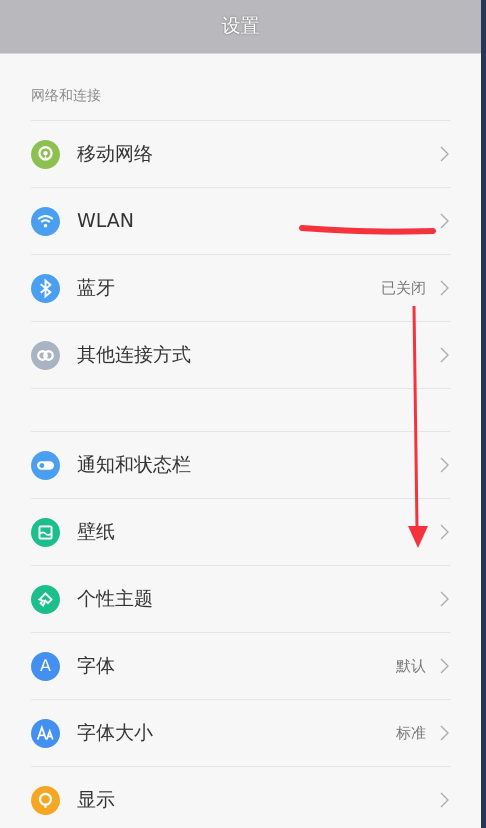 The width and height of the screenshot is (486, 828). What do you see at coordinates (240, 355) in the screenshot?
I see `settings-row: 其他连接方式` at bounding box center [240, 355].